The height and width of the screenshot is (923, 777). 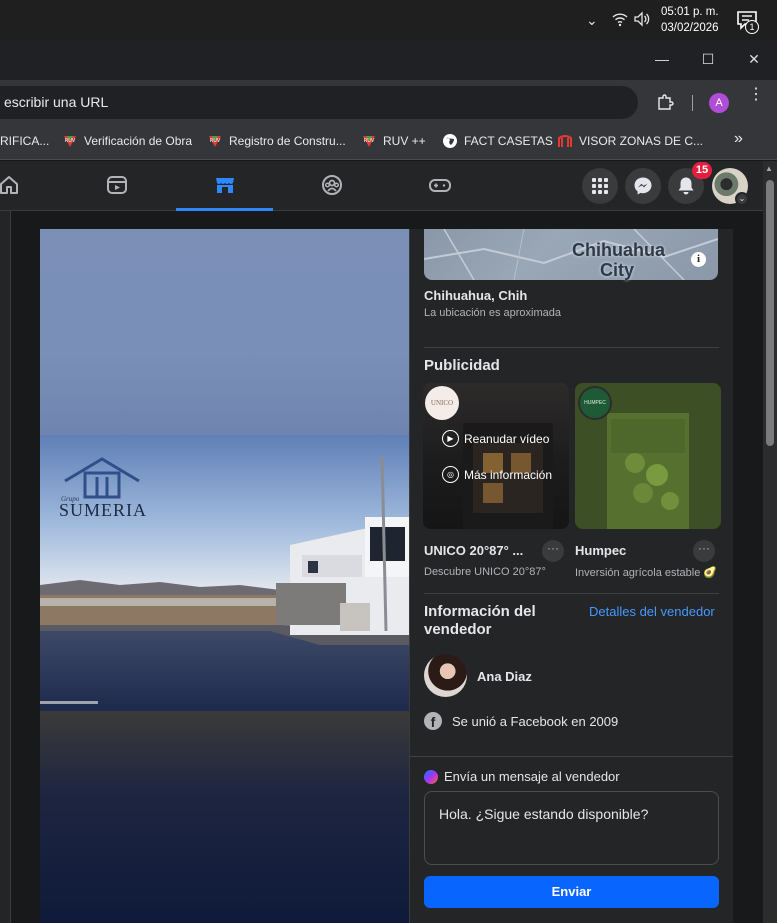 I want to click on bookmark-label: Verificación de Obra, so click(x=138, y=141).